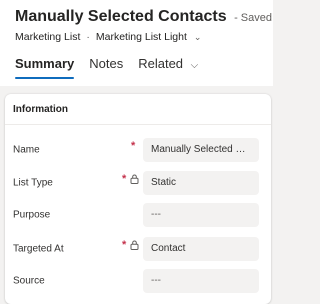  Describe the element at coordinates (138, 281) in the screenshot. I see `field-source: Source ---` at that location.